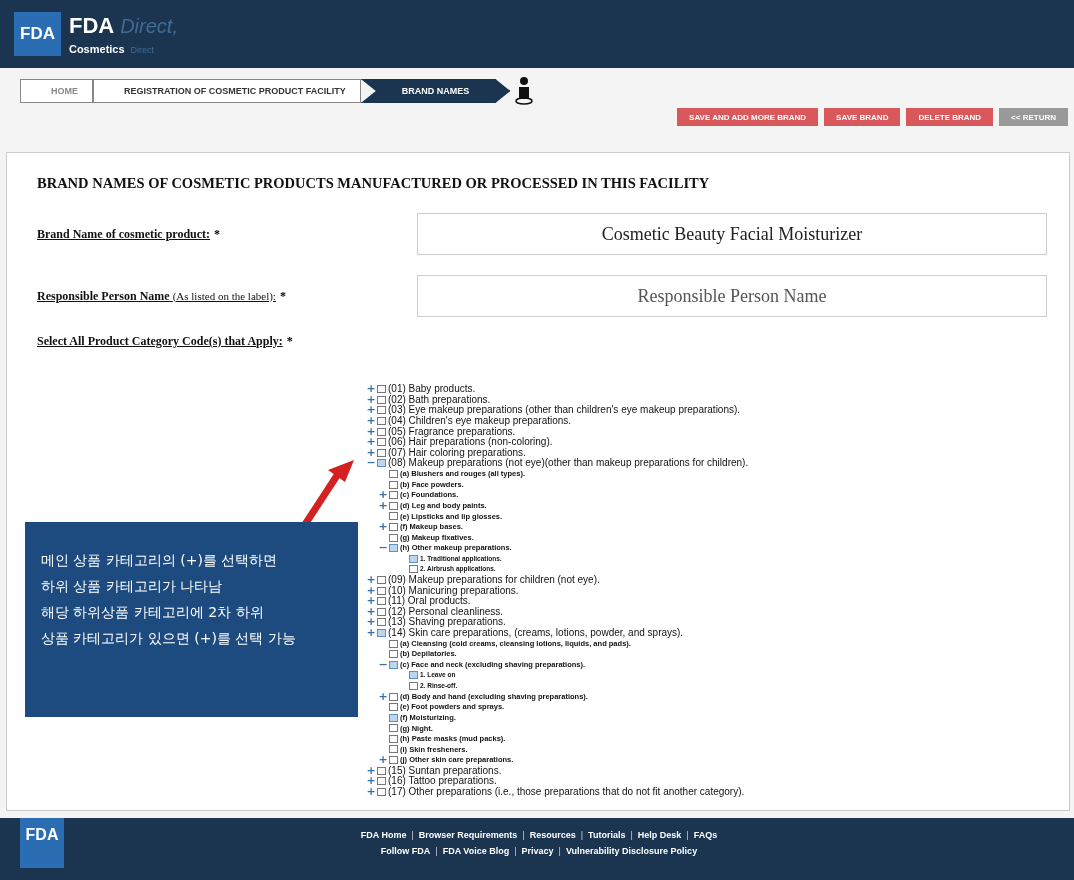 The image size is (1074, 880). I want to click on breadcrumb-step: HOME, so click(56, 91).